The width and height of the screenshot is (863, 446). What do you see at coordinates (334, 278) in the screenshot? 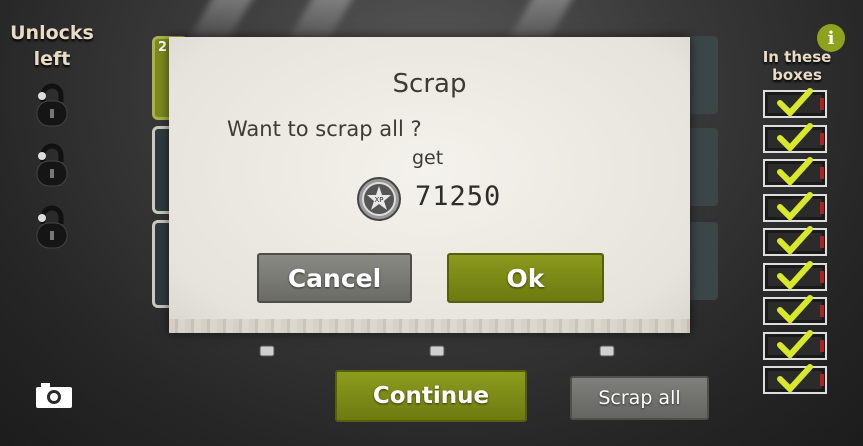
I see `cancel-button: Cancel` at bounding box center [334, 278].